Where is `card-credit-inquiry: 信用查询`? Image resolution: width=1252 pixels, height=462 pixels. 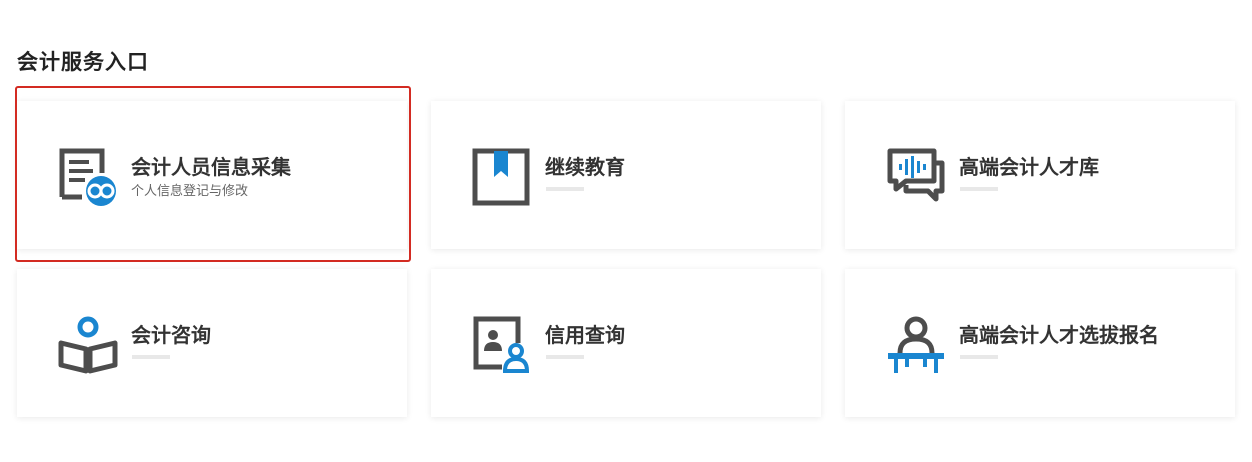
card-credit-inquiry: 信用查询 is located at coordinates (626, 343).